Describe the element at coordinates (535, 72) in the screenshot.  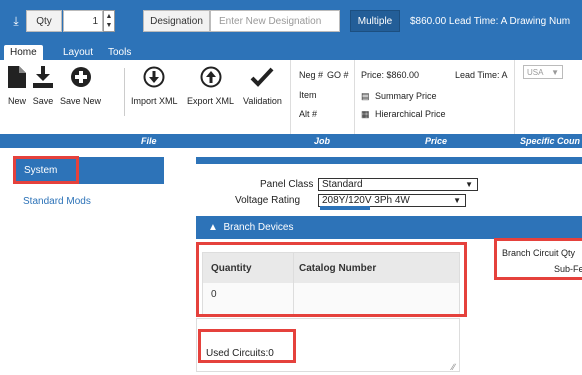
I see `country-value: USA` at that location.